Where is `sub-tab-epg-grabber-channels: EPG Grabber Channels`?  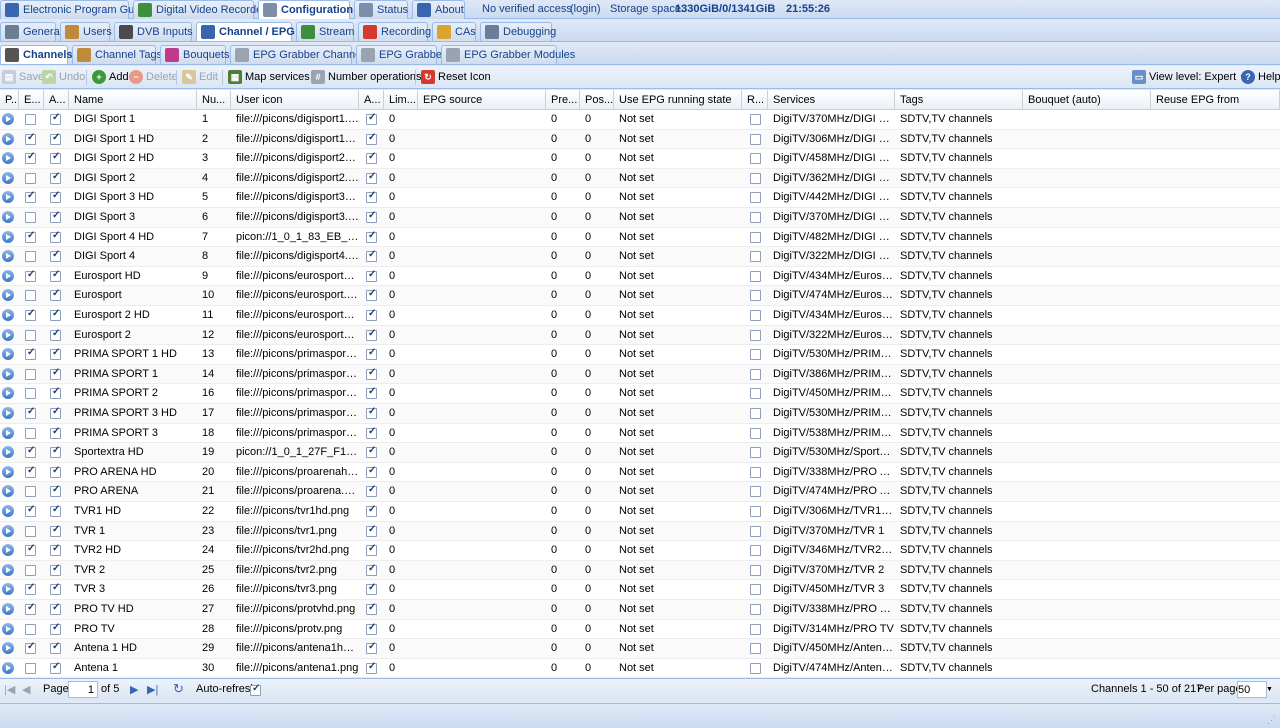 sub-tab-epg-grabber-channels: EPG Grabber Channels is located at coordinates (299, 54).